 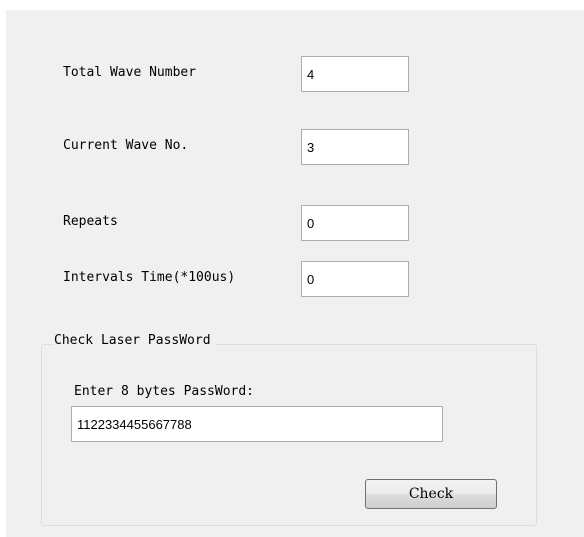 What do you see at coordinates (149, 277) in the screenshot?
I see `intervals-time-label: Intervals Time(*100us)` at bounding box center [149, 277].